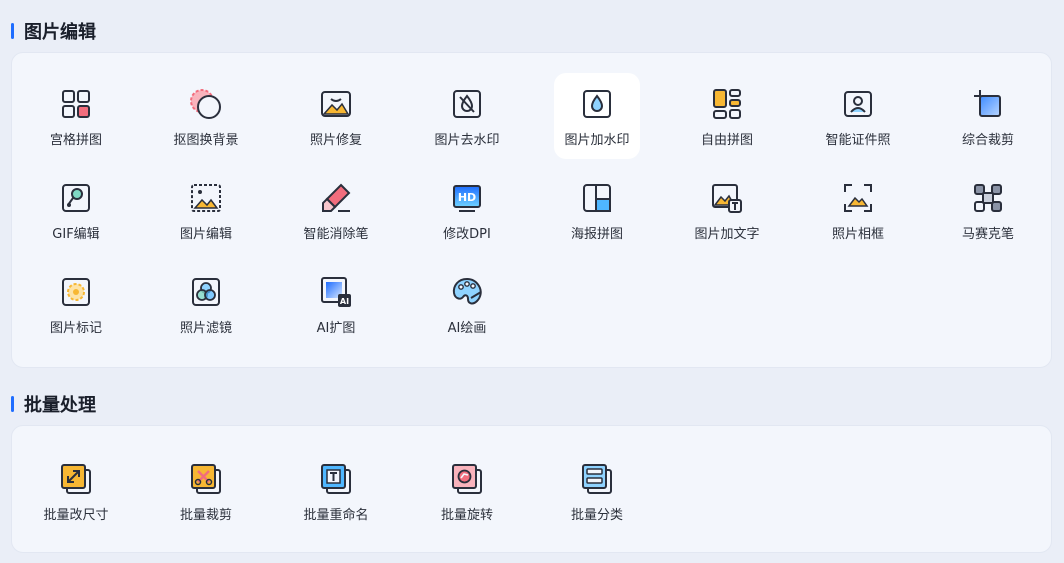  What do you see at coordinates (205, 328) in the screenshot?
I see `tool-label: 照片滤镜` at bounding box center [205, 328].